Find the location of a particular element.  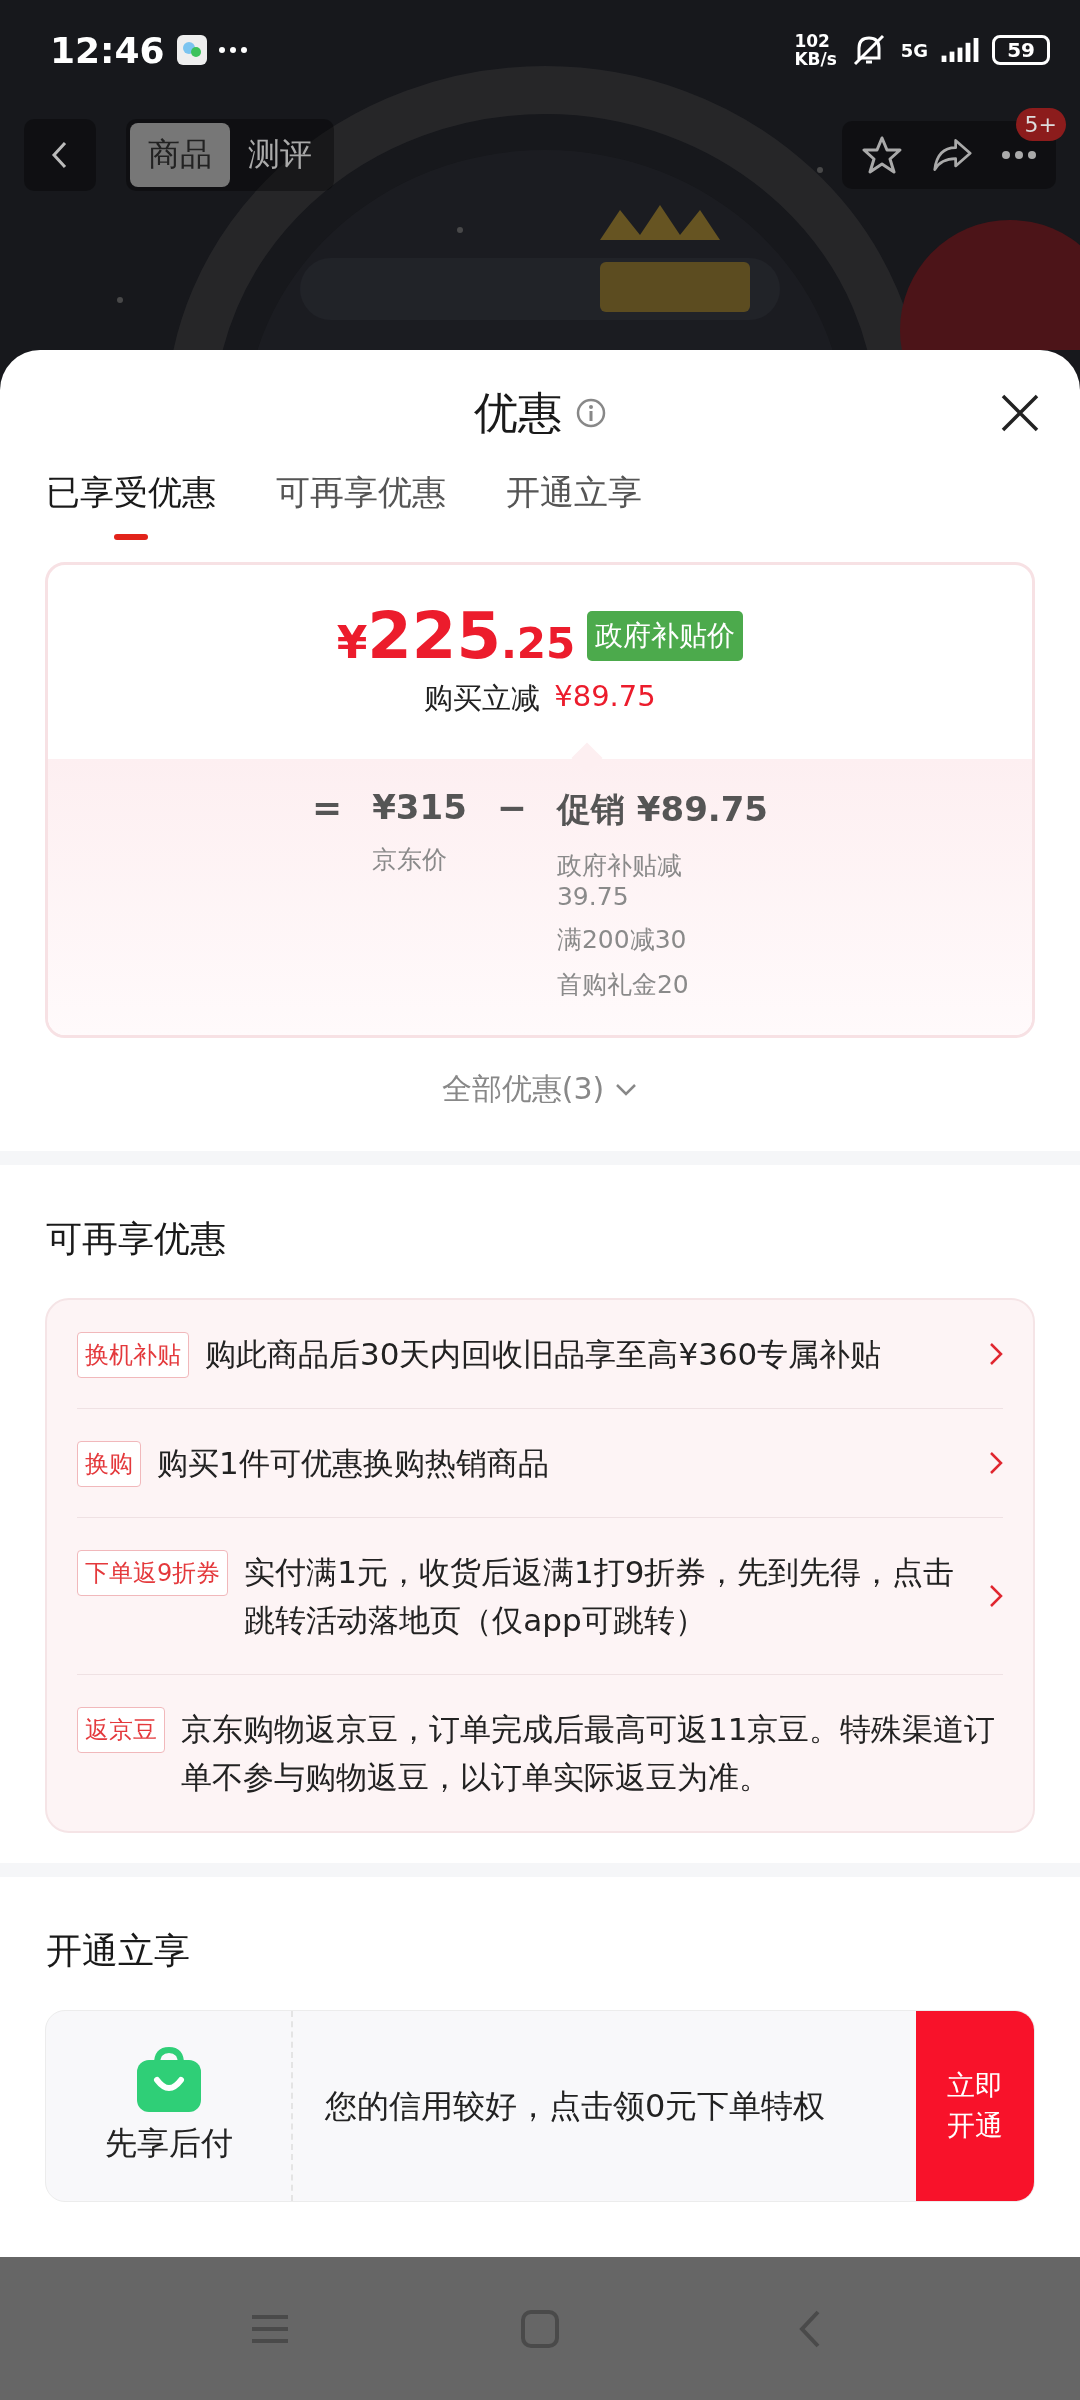

promo-label: 促销 is located at coordinates (590, 809).